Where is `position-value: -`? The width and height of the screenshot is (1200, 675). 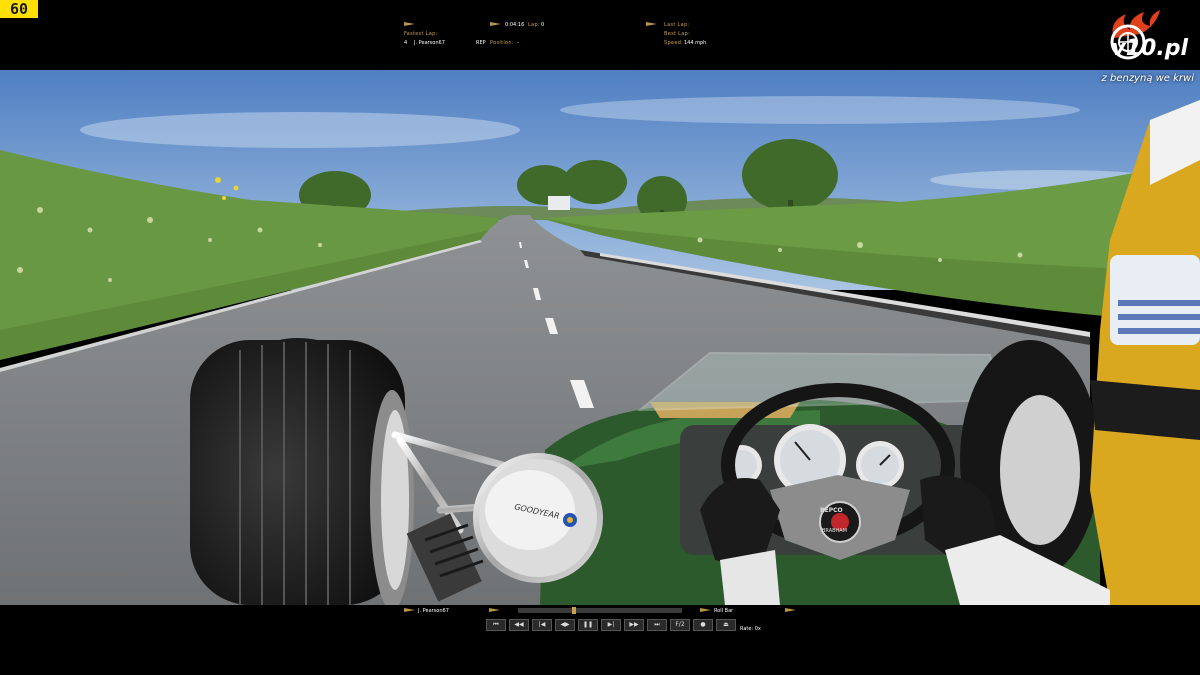
position-value: - is located at coordinates (518, 43).